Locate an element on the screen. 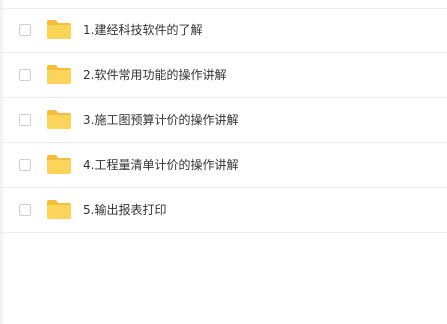 The width and height of the screenshot is (447, 324). file-row: 3.施工图预算计价的操作讲解 is located at coordinates (223, 120).